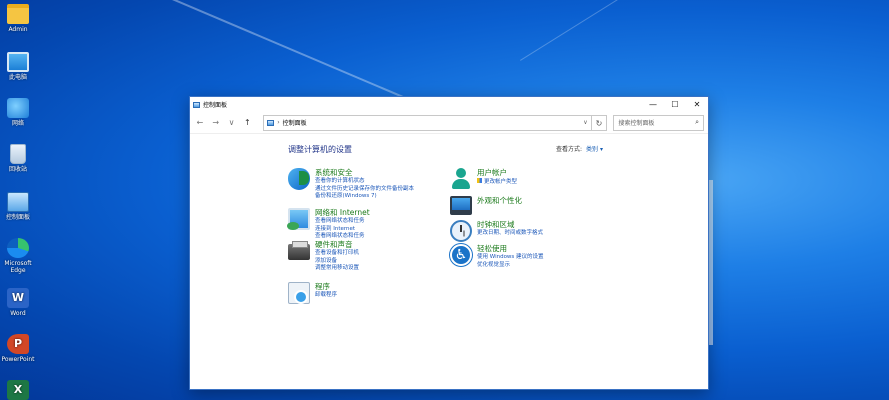 The width and height of the screenshot is (889, 400). What do you see at coordinates (247, 122) in the screenshot?
I see `up-button: ↑` at bounding box center [247, 122].